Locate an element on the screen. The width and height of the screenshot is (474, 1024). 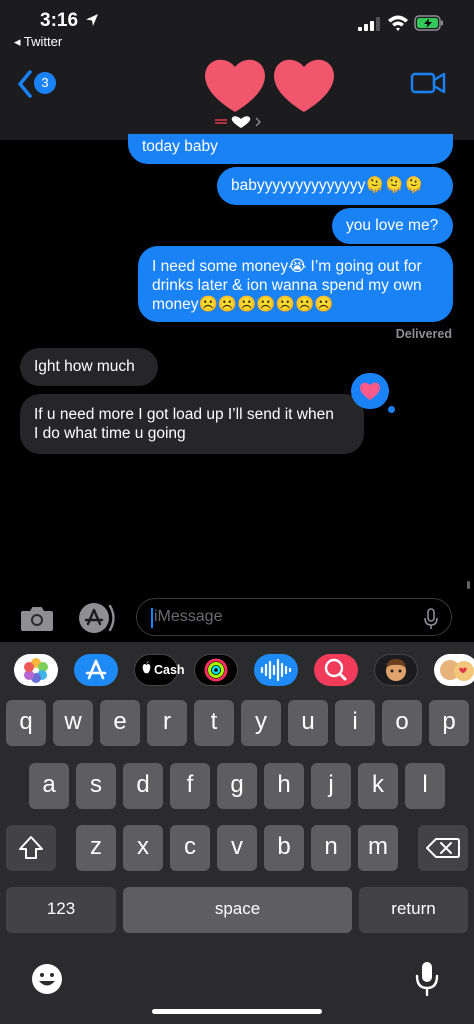
memoji-face-icon is located at coordinates (396, 670).